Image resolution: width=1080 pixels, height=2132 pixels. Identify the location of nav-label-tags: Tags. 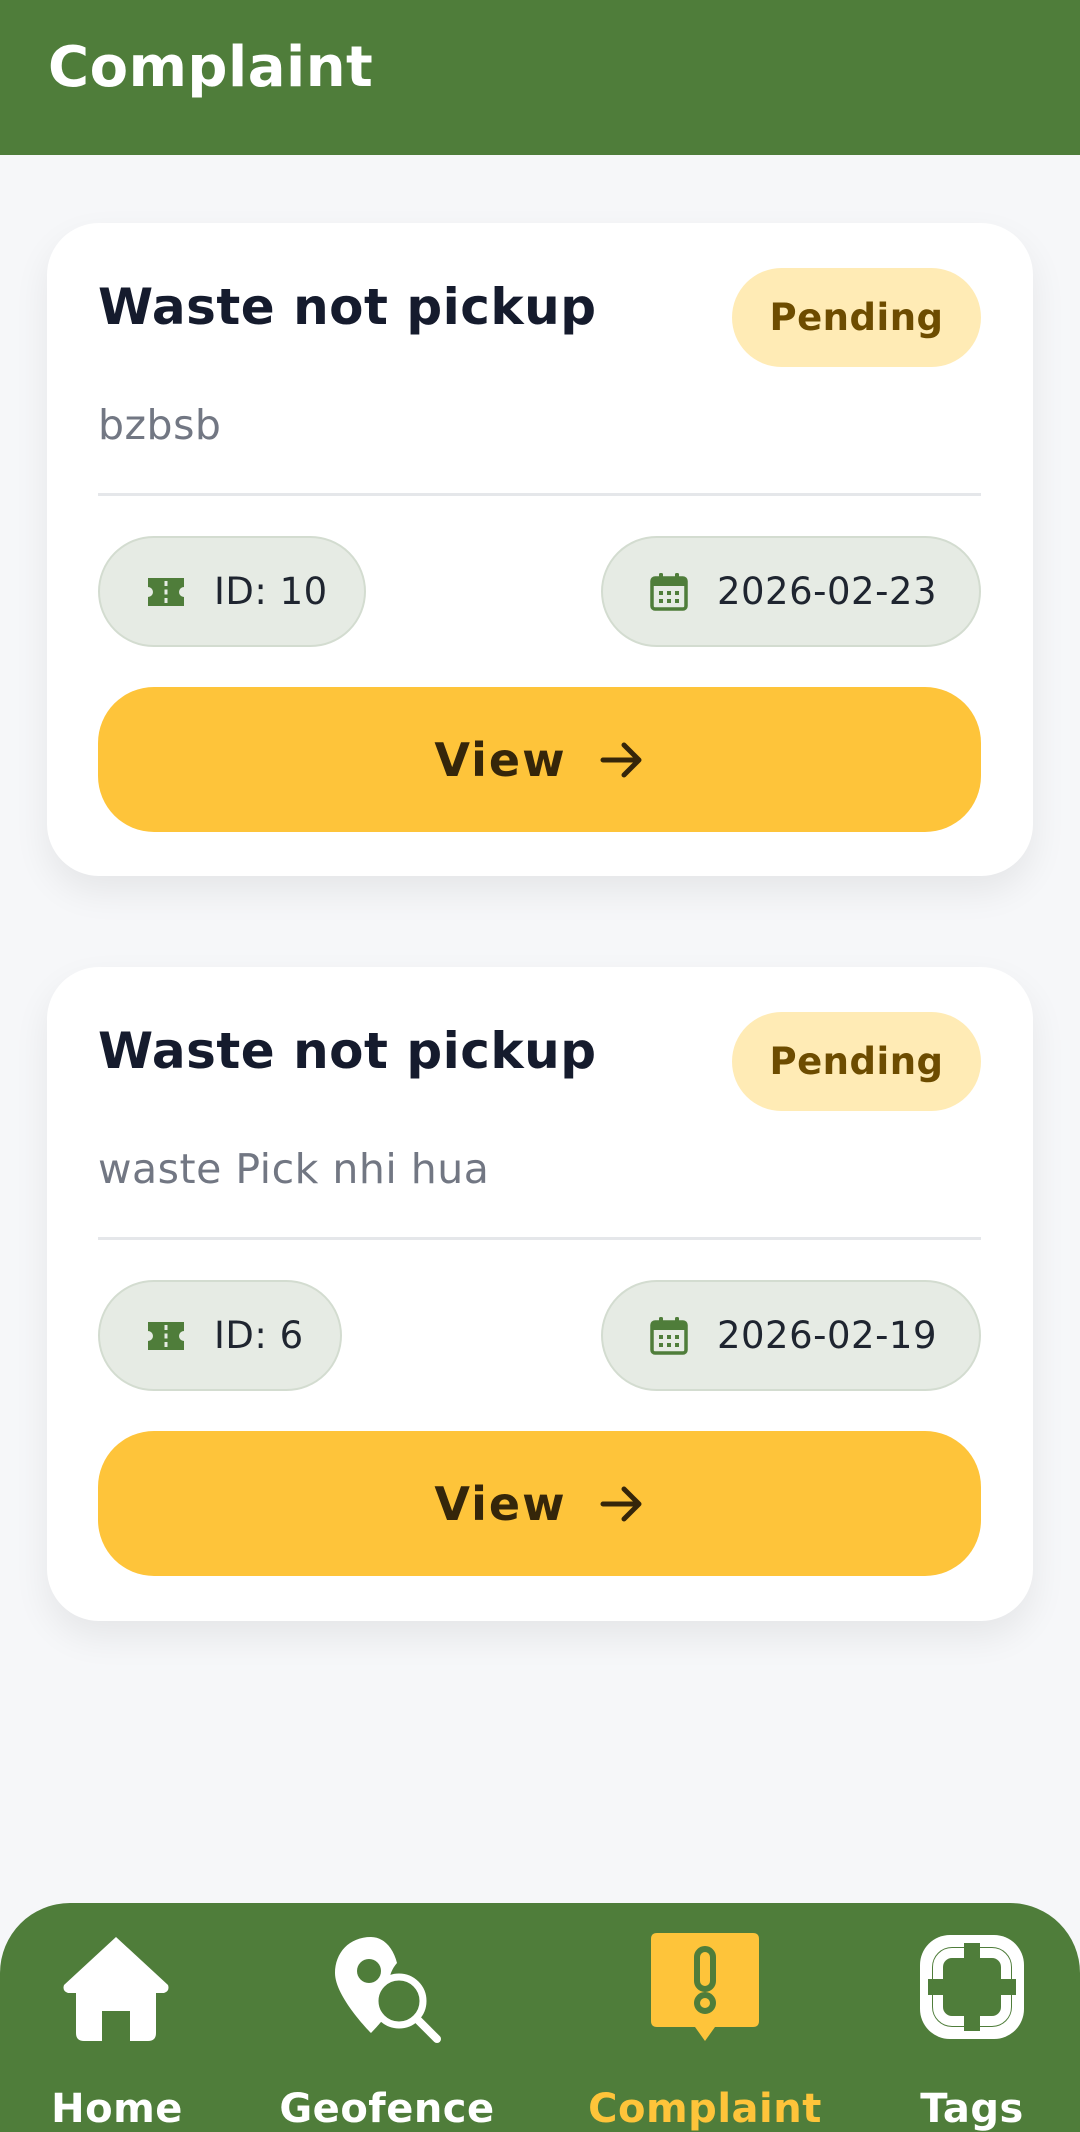
(972, 2109).